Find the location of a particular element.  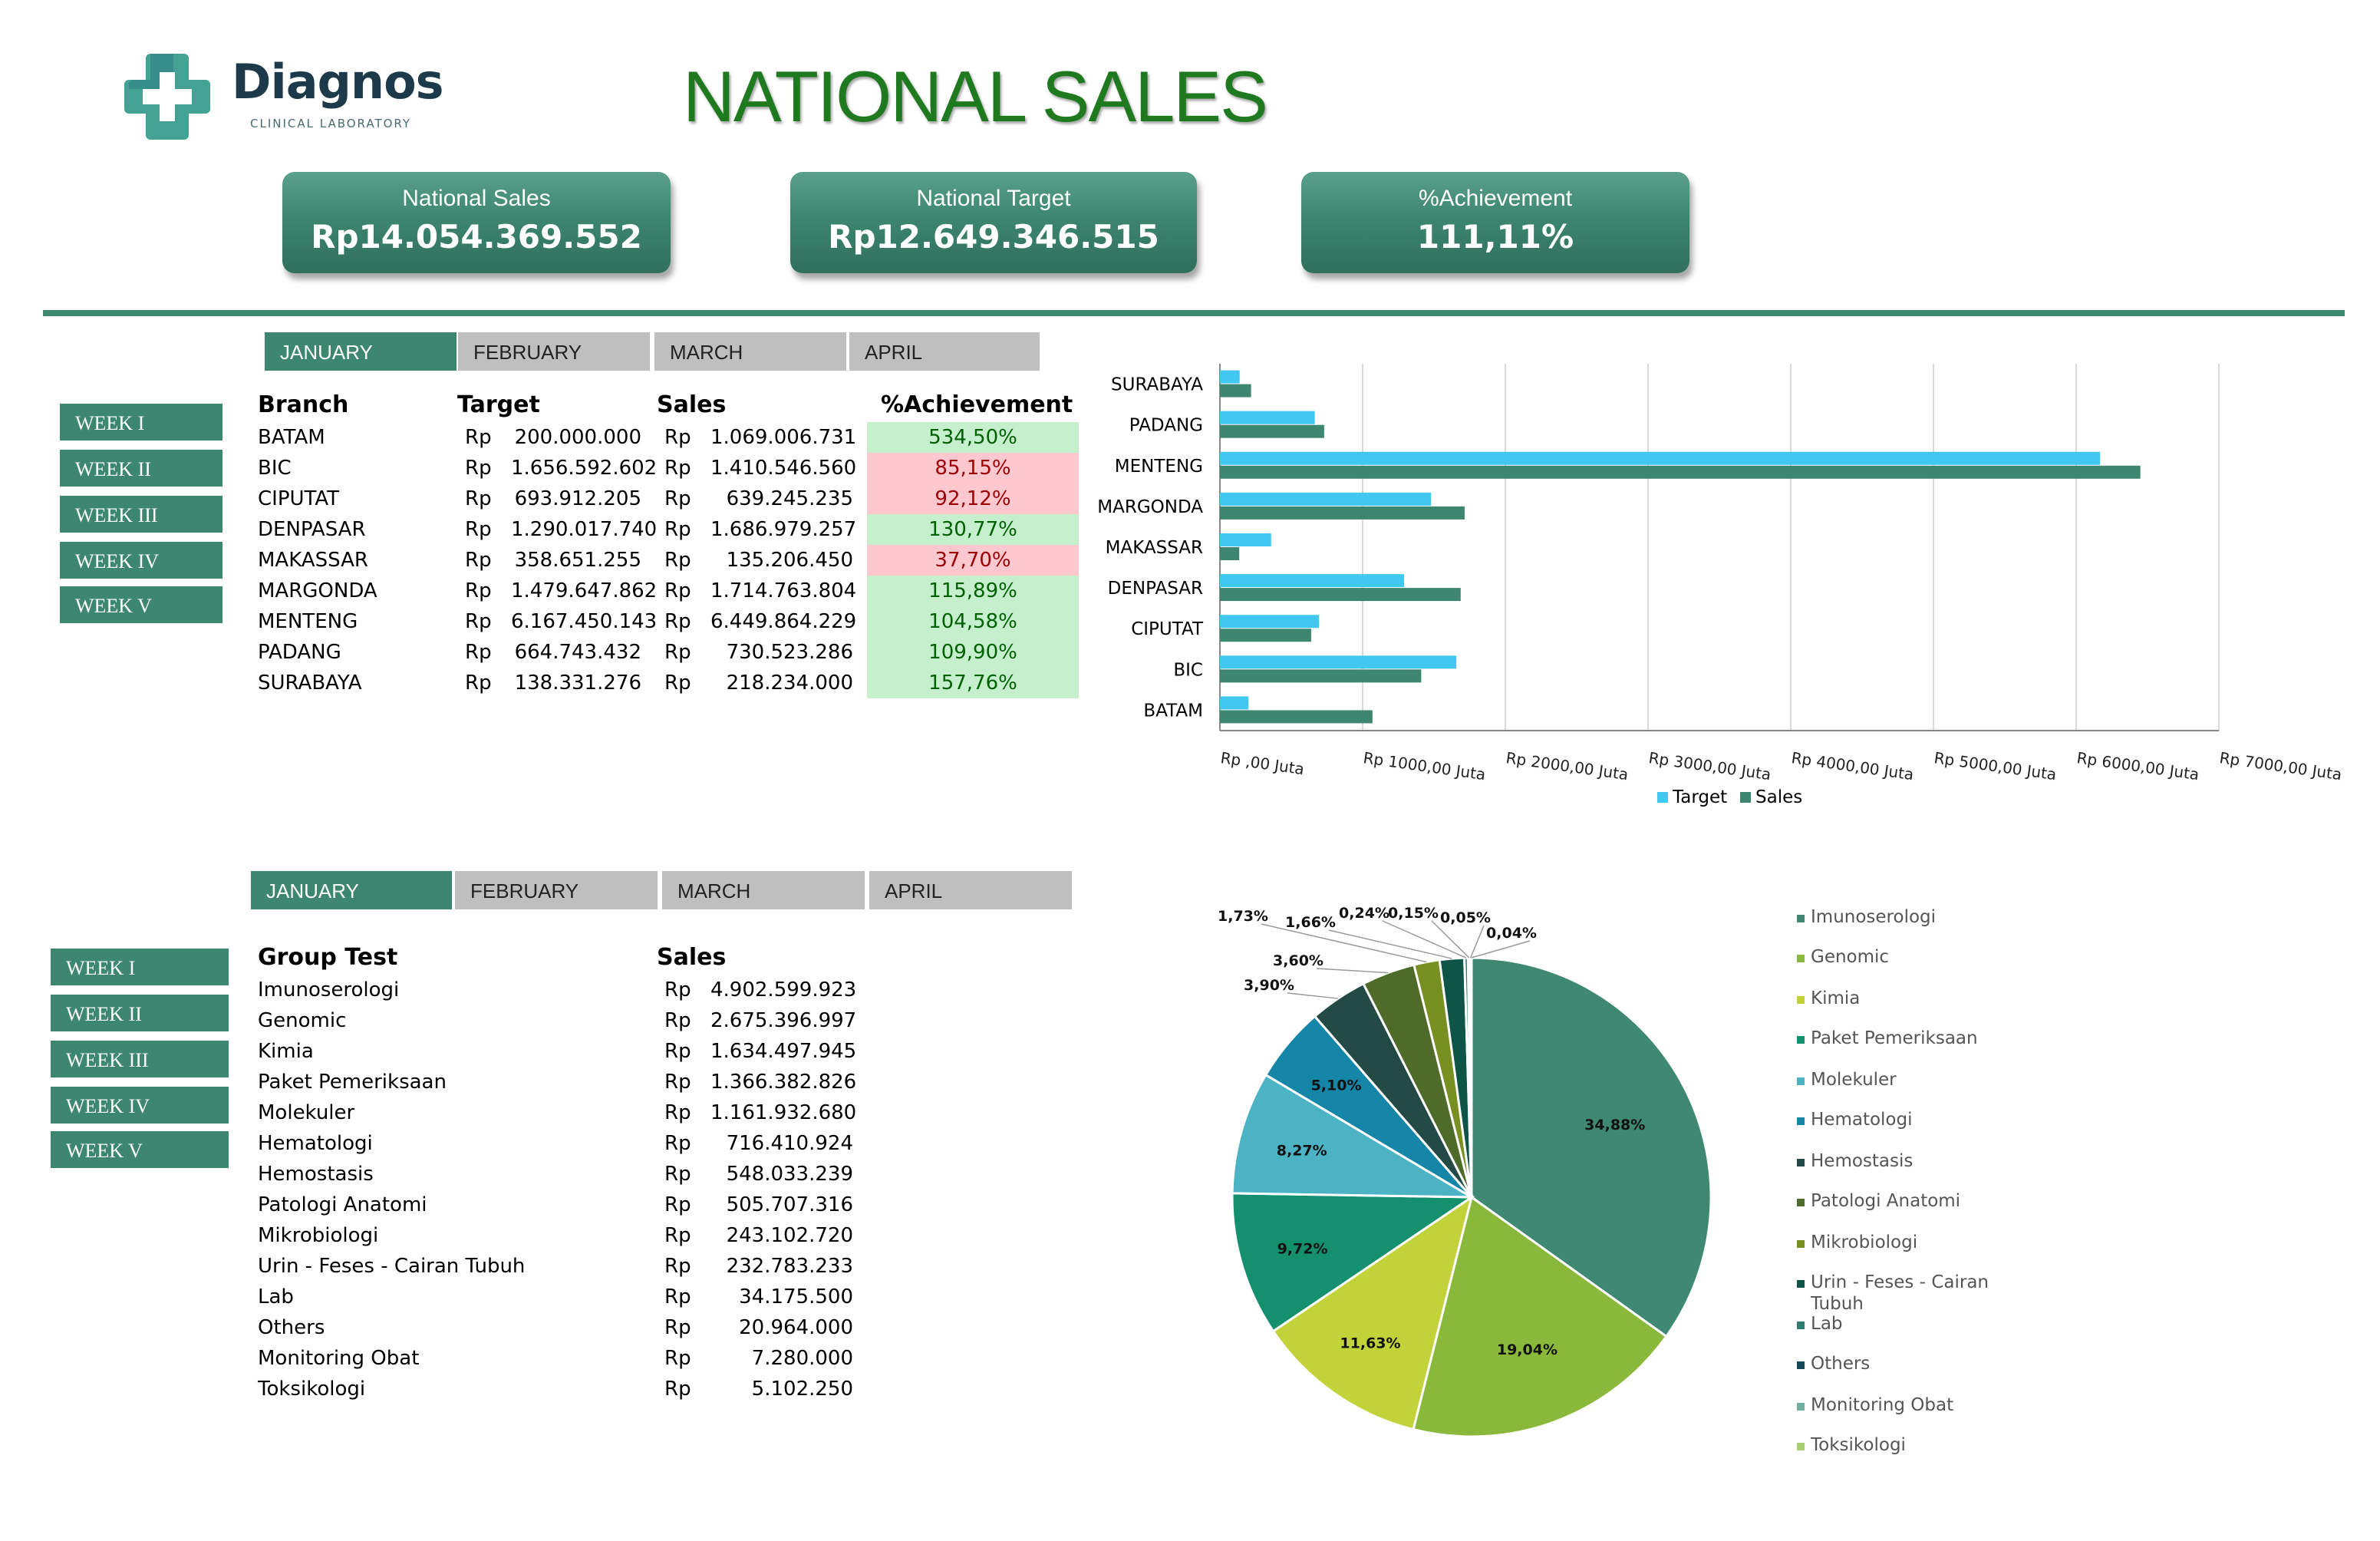

legend-label: Lab is located at coordinates (1827, 1324).